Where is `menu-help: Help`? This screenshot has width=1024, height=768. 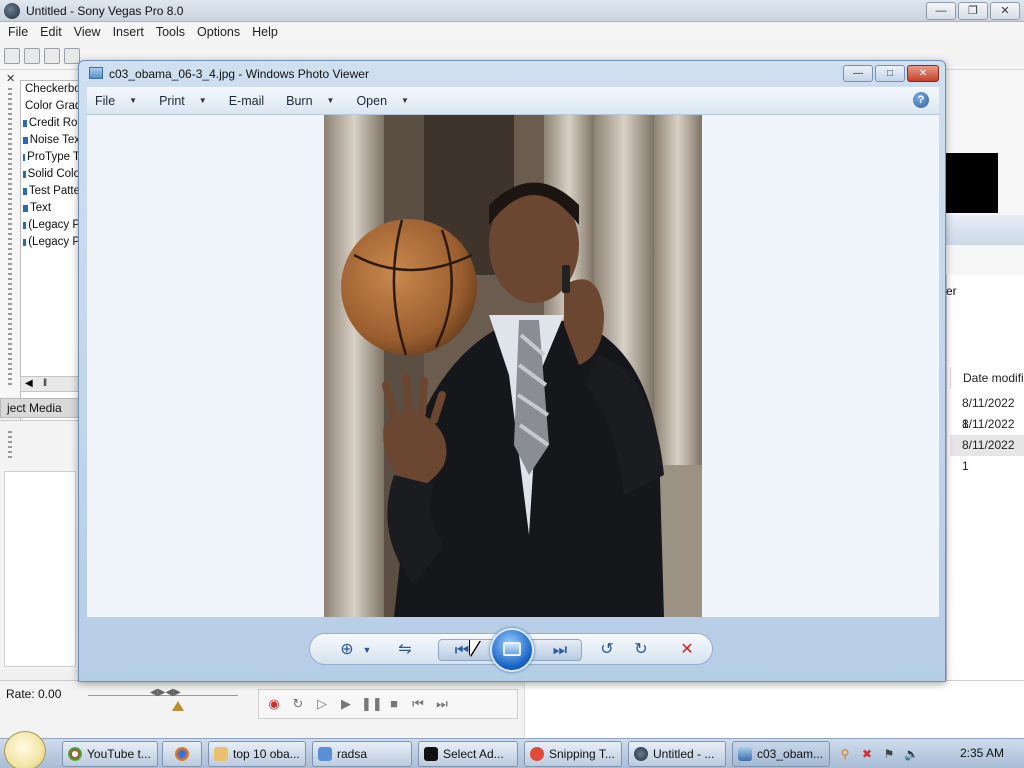 menu-help: Help is located at coordinates (265, 32).